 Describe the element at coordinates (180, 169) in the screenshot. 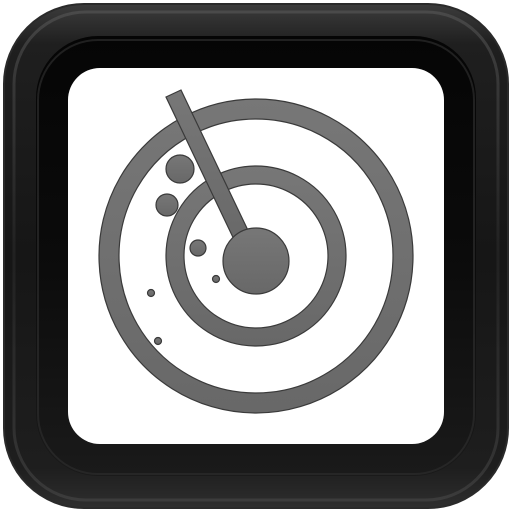

I see `radar-blip-large` at that location.